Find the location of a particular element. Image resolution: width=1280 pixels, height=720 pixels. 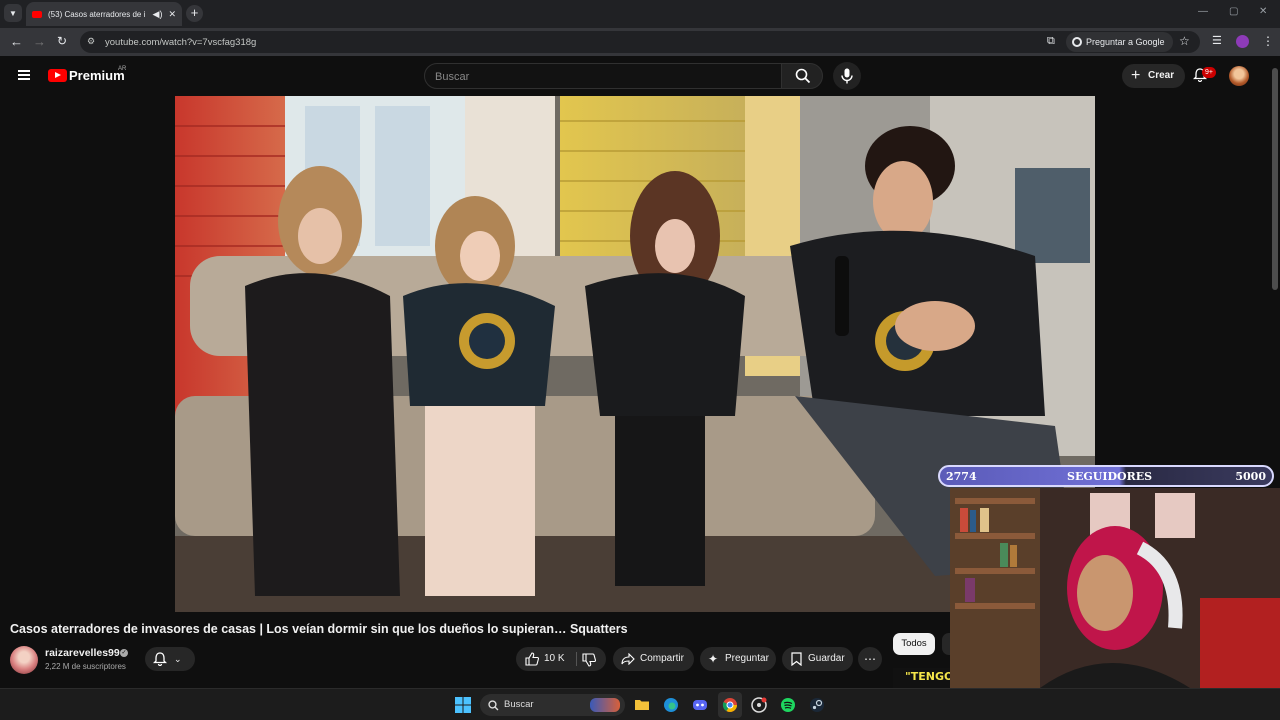

share-icon is located at coordinates (628, 659).